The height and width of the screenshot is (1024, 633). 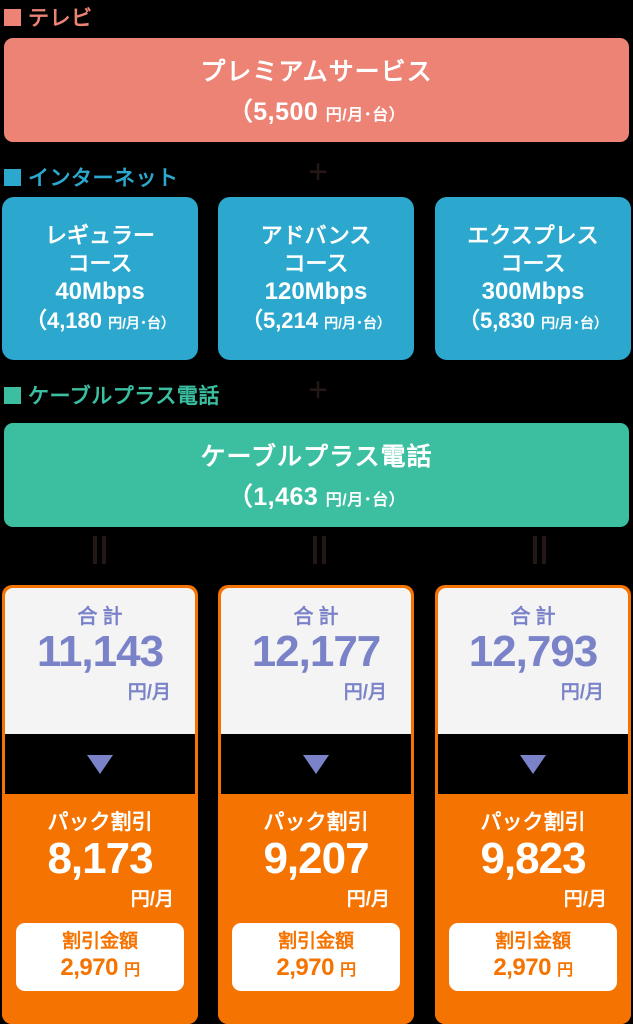 What do you see at coordinates (60, 18) in the screenshot?
I see `legend-tv-label: テレビ` at bounding box center [60, 18].